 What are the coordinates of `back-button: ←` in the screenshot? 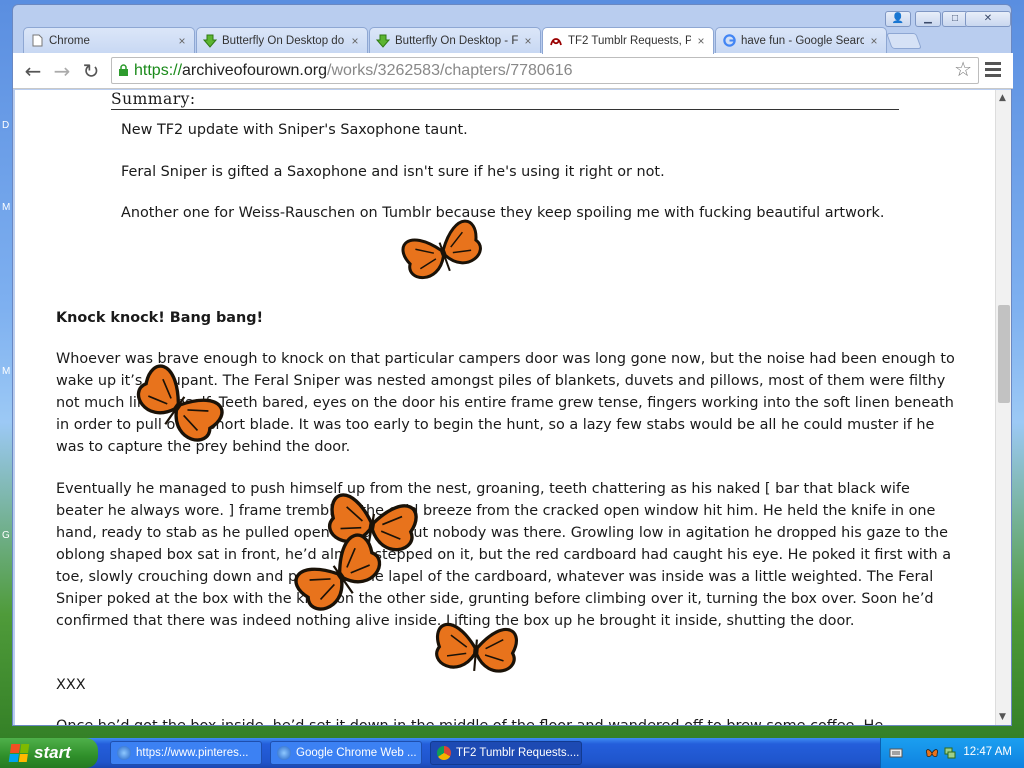 It's located at (33, 71).